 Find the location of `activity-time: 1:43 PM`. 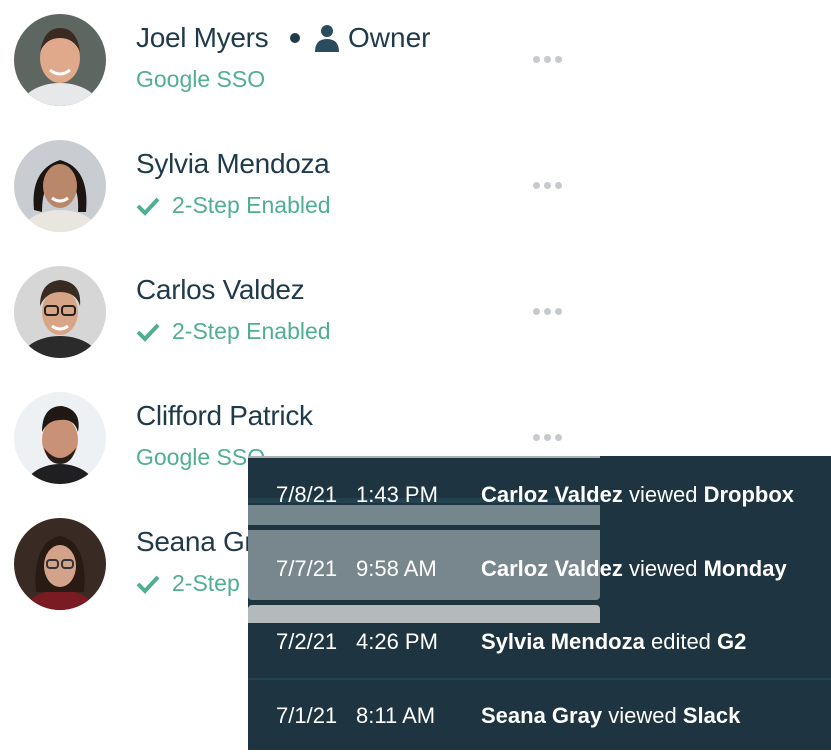

activity-time: 1:43 PM is located at coordinates (397, 494).